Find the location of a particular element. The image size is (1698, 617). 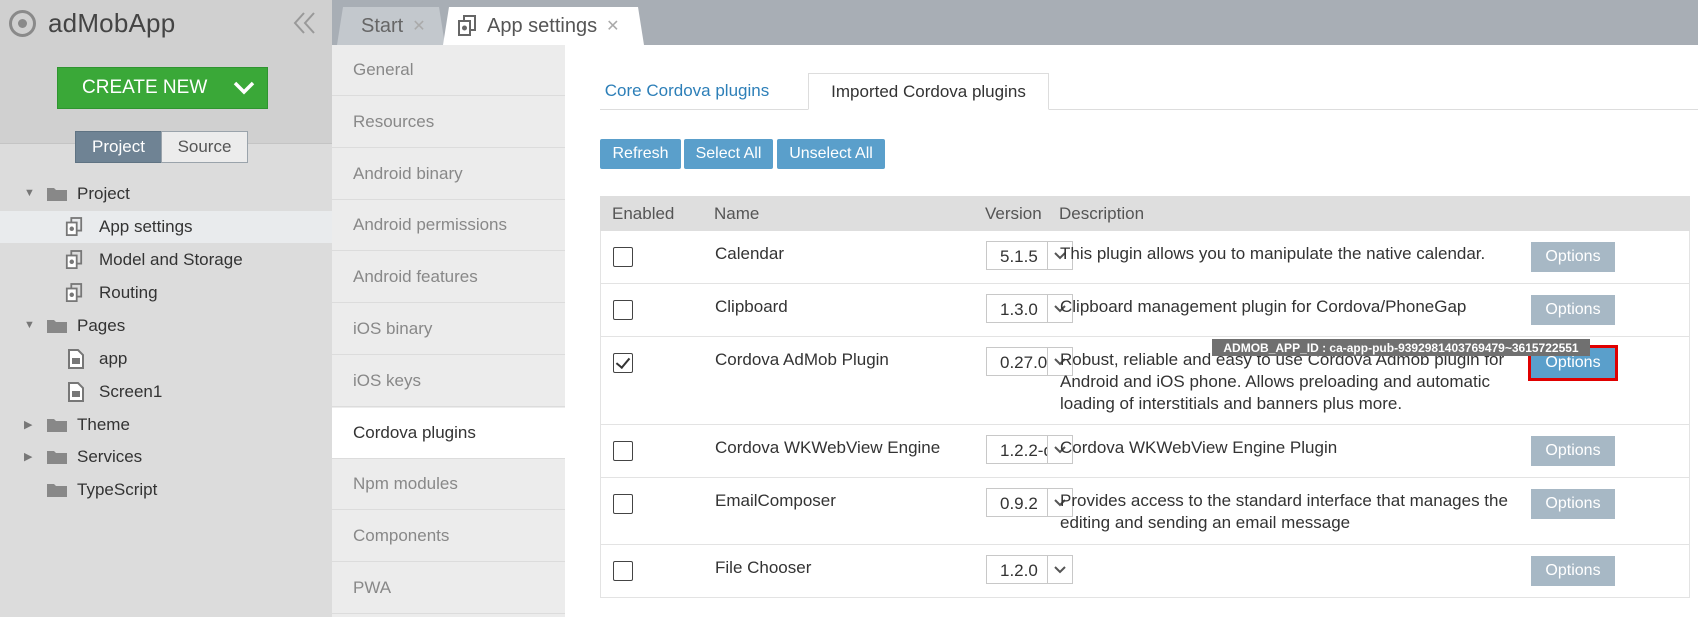

tab-app-settings-label: App settings is located at coordinates (542, 25).